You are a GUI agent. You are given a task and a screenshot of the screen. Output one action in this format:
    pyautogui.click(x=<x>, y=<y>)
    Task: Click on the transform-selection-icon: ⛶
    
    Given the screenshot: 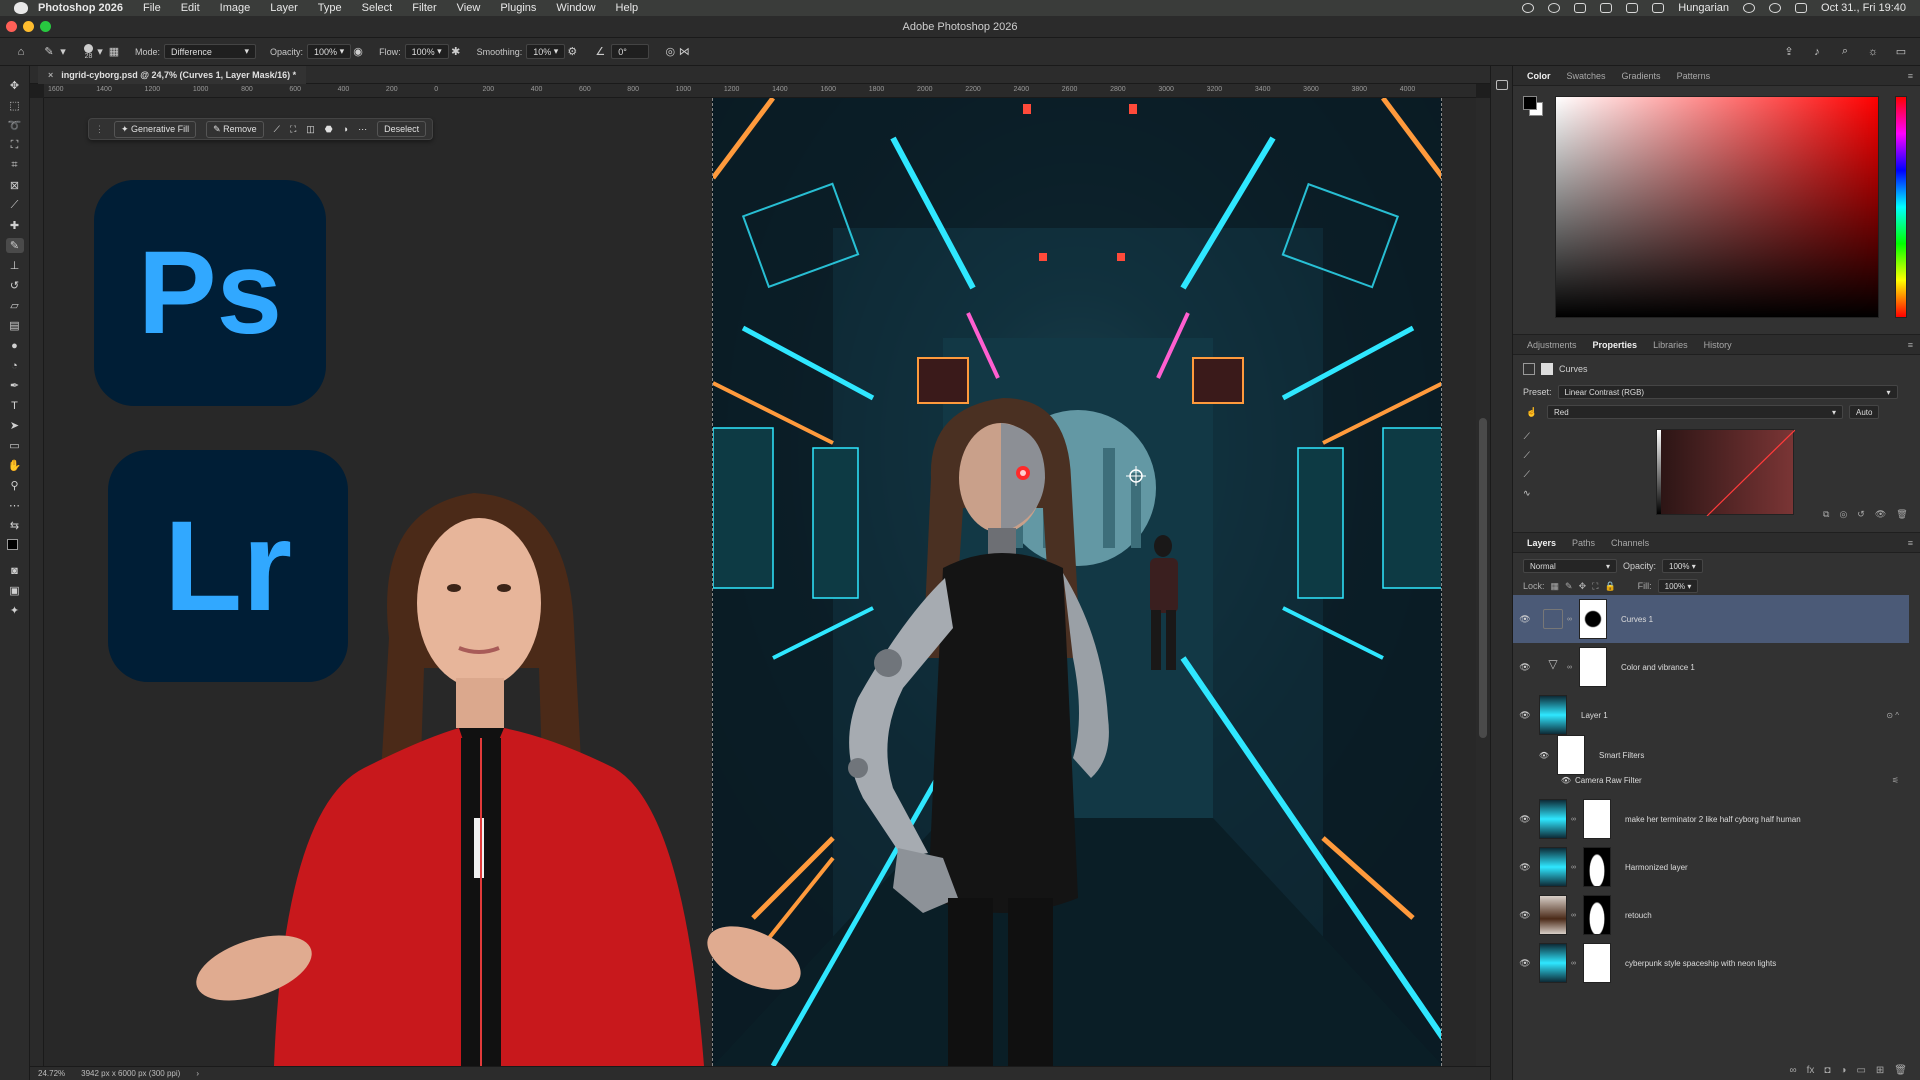 What is the action you would take?
    pyautogui.click(x=293, y=129)
    